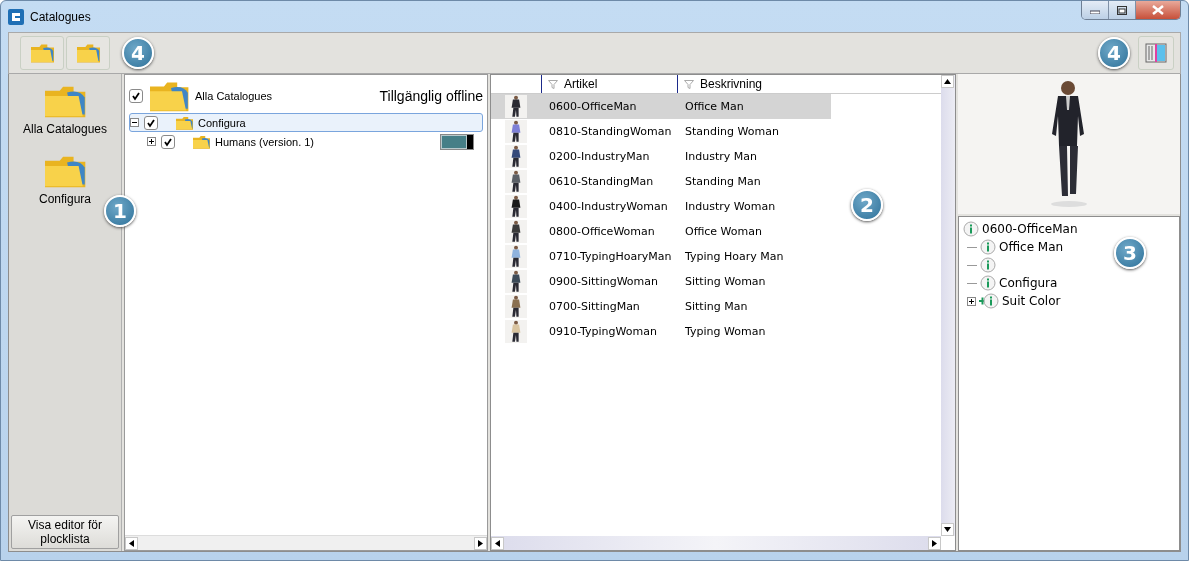 This screenshot has width=1189, height=561. What do you see at coordinates (661, 306) in the screenshot?
I see `list-row: 0700-SittingMan Sitting Man` at bounding box center [661, 306].